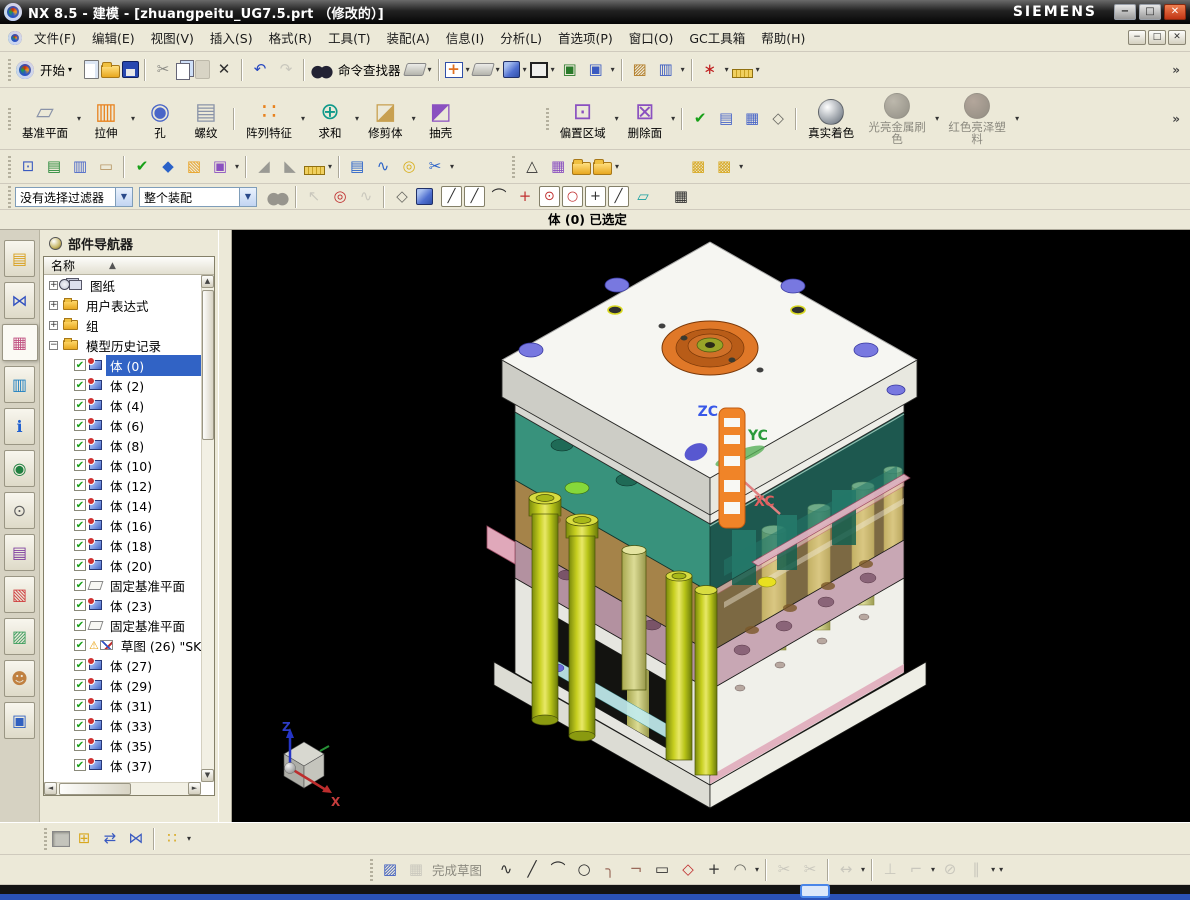 Image resolution: width=1190 pixels, height=900 pixels. What do you see at coordinates (111, 70) in the screenshot?
I see `open-file-button` at bounding box center [111, 70].